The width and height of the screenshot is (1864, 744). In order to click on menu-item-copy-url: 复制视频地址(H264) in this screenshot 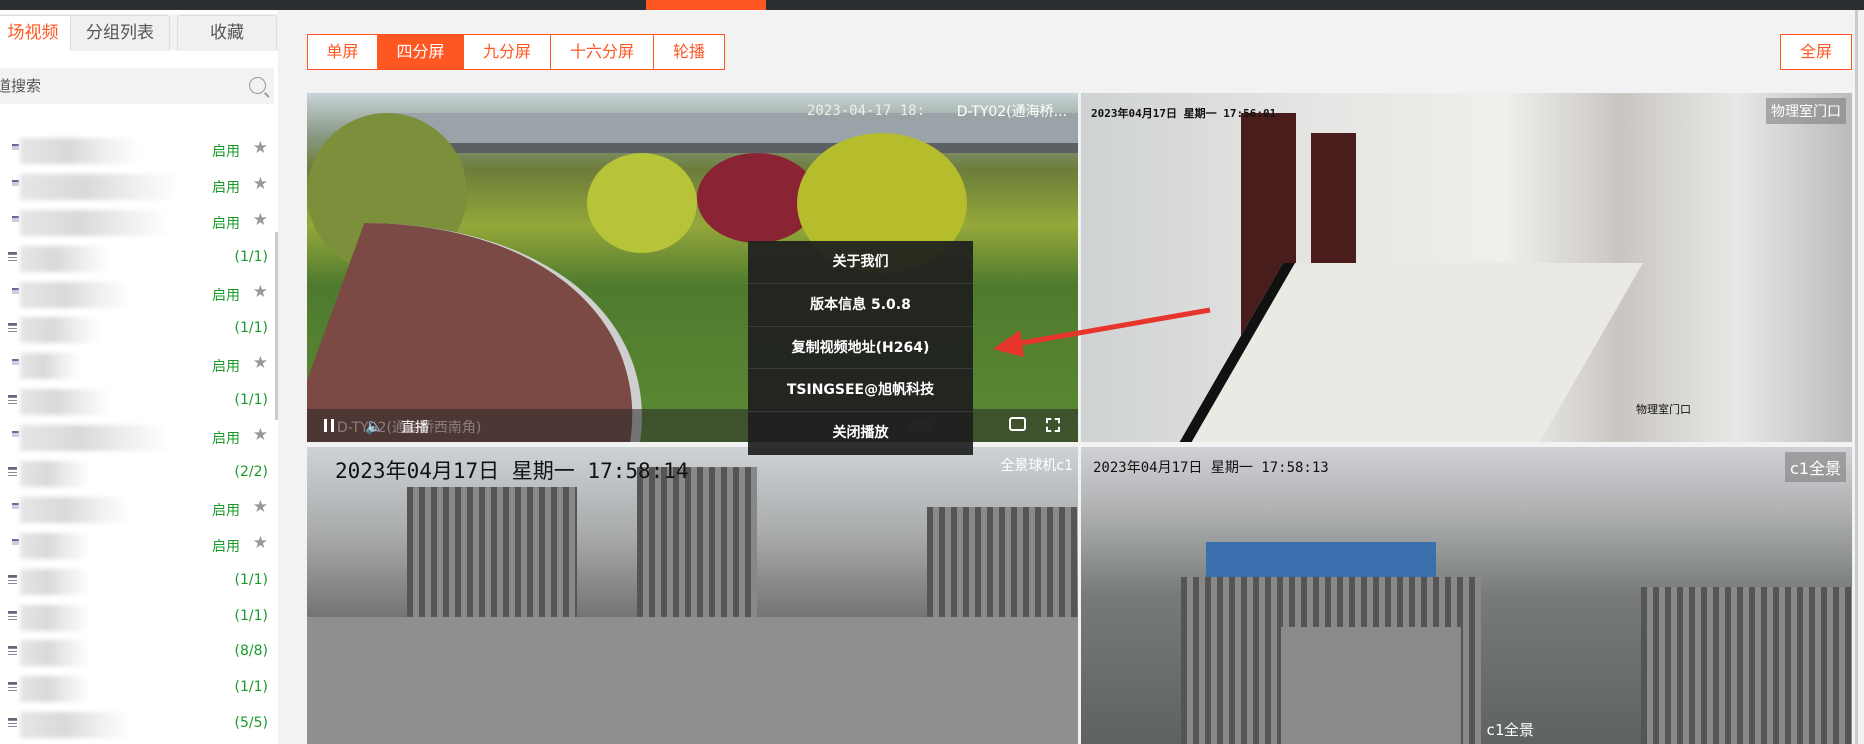, I will do `click(860, 348)`.